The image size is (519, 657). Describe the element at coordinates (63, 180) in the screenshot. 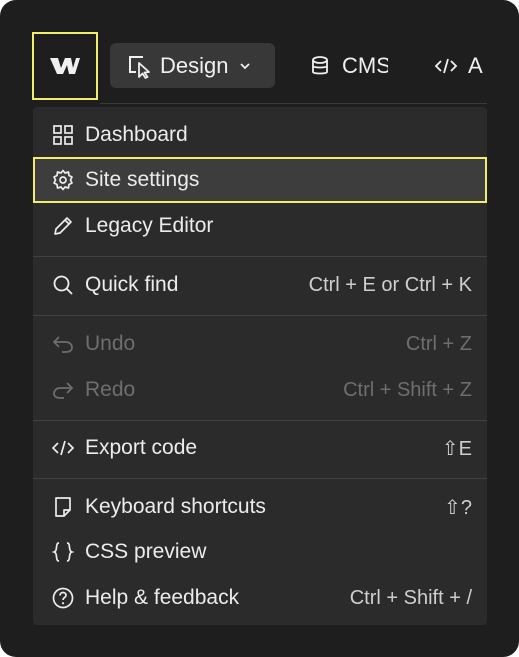

I see `gear-icon` at that location.